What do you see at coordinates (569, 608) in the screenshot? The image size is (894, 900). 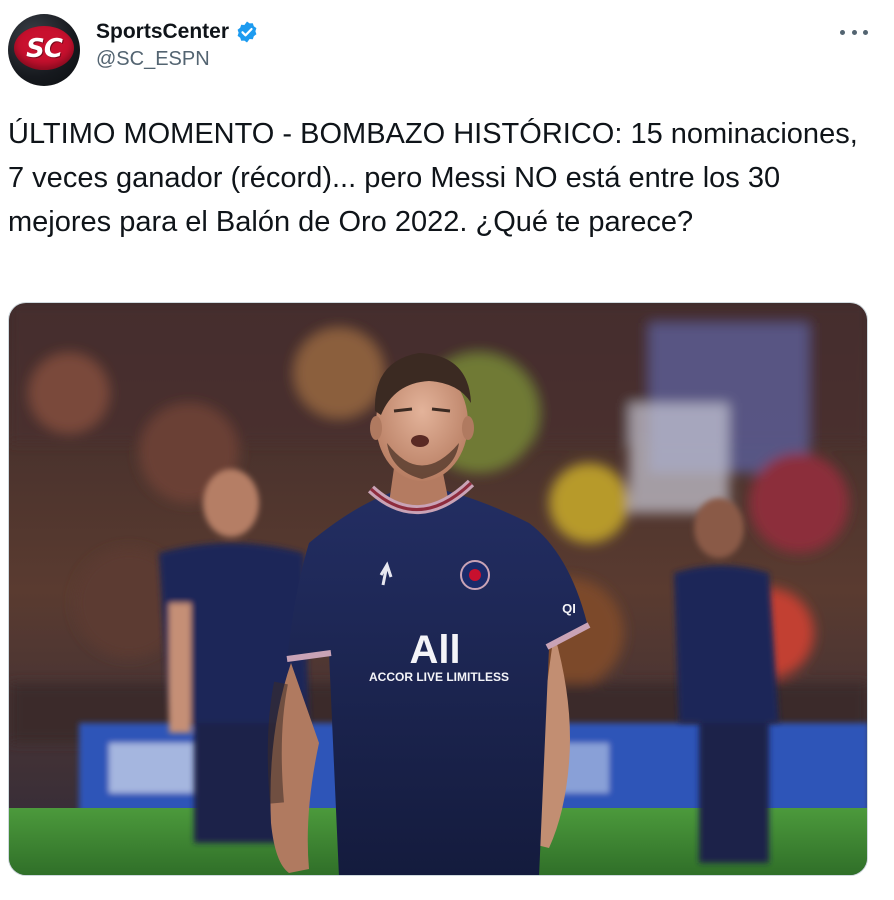 I see `sleeve-text: QI` at bounding box center [569, 608].